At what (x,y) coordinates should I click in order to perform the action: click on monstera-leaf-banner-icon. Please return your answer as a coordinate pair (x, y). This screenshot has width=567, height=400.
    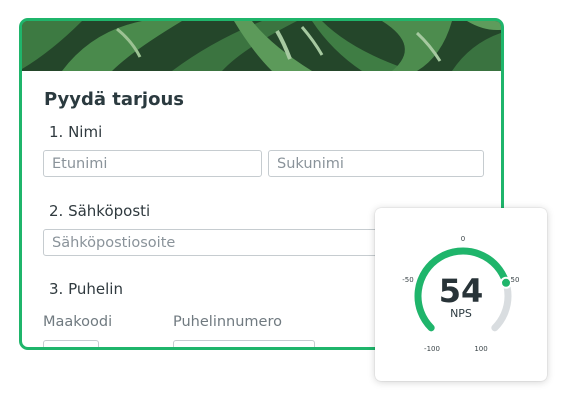
    Looking at the image, I should click on (261, 46).